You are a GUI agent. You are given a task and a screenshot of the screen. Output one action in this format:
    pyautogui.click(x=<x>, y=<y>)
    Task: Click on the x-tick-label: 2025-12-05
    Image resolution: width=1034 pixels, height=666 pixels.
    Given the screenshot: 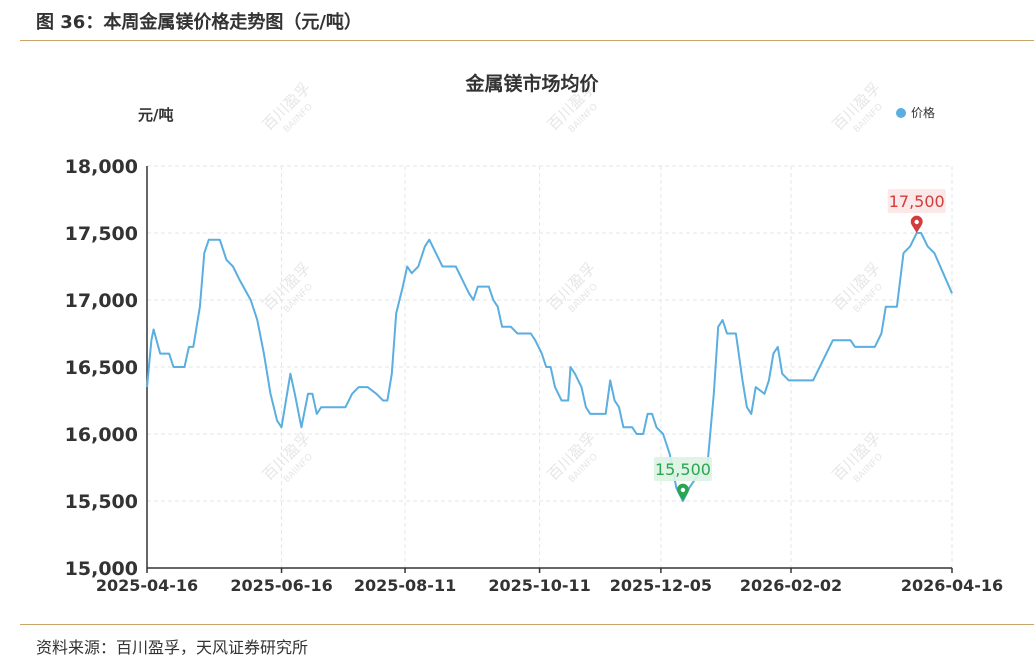 What is the action you would take?
    pyautogui.click(x=661, y=585)
    